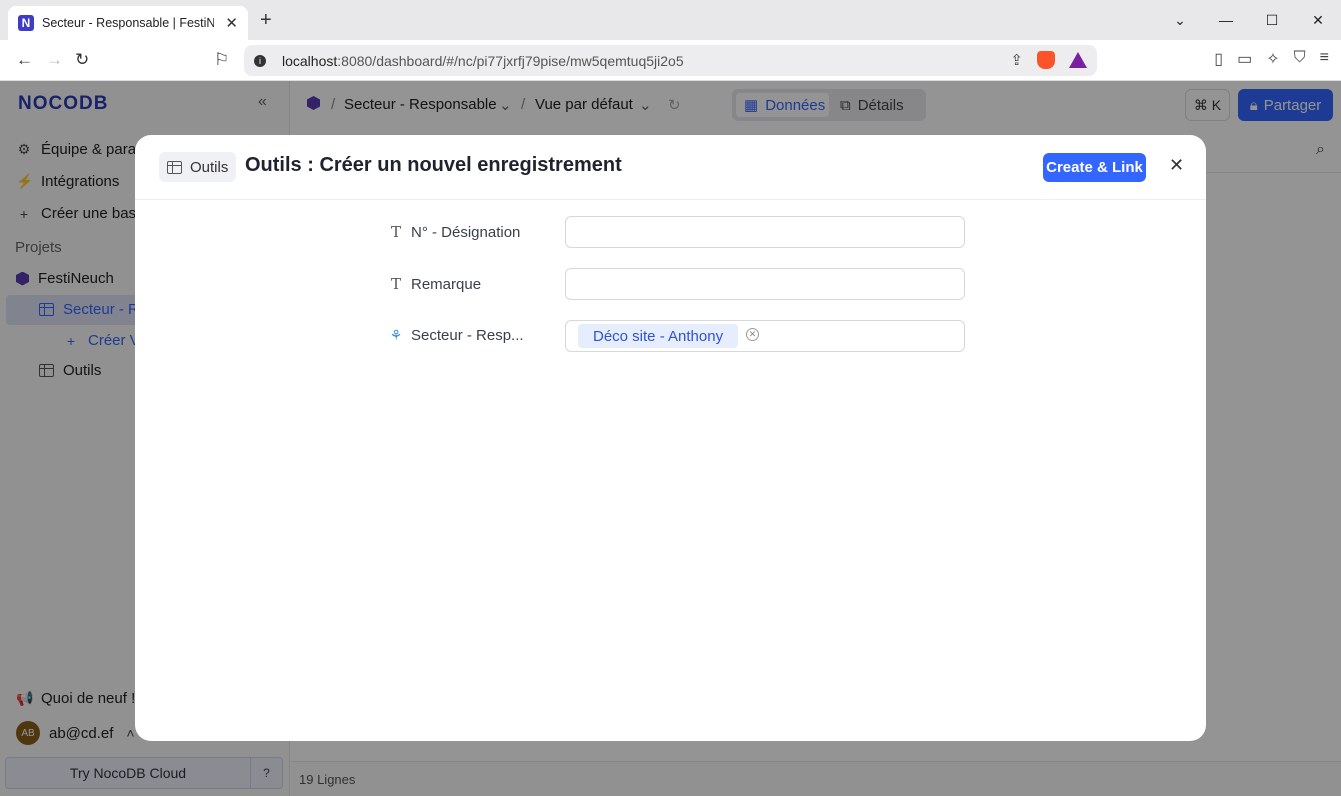 The image size is (1341, 796). What do you see at coordinates (1318, 20) in the screenshot?
I see `close-window-icon: ✕` at bounding box center [1318, 20].